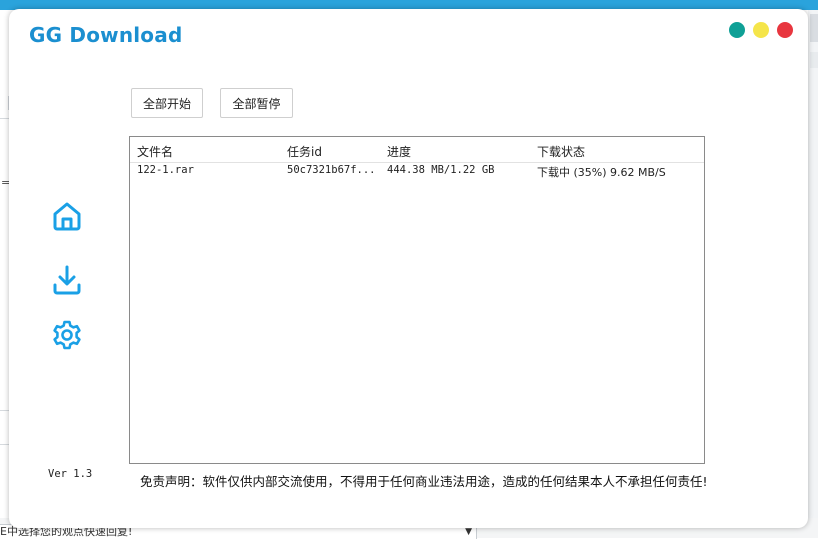  I want to click on background-right-element, so click(814, 60).